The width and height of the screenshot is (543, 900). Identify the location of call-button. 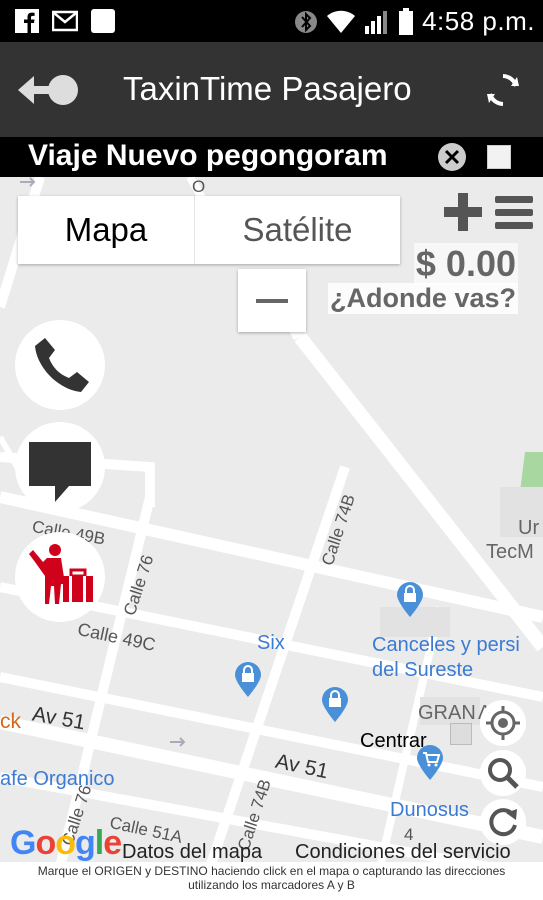
(60, 365).